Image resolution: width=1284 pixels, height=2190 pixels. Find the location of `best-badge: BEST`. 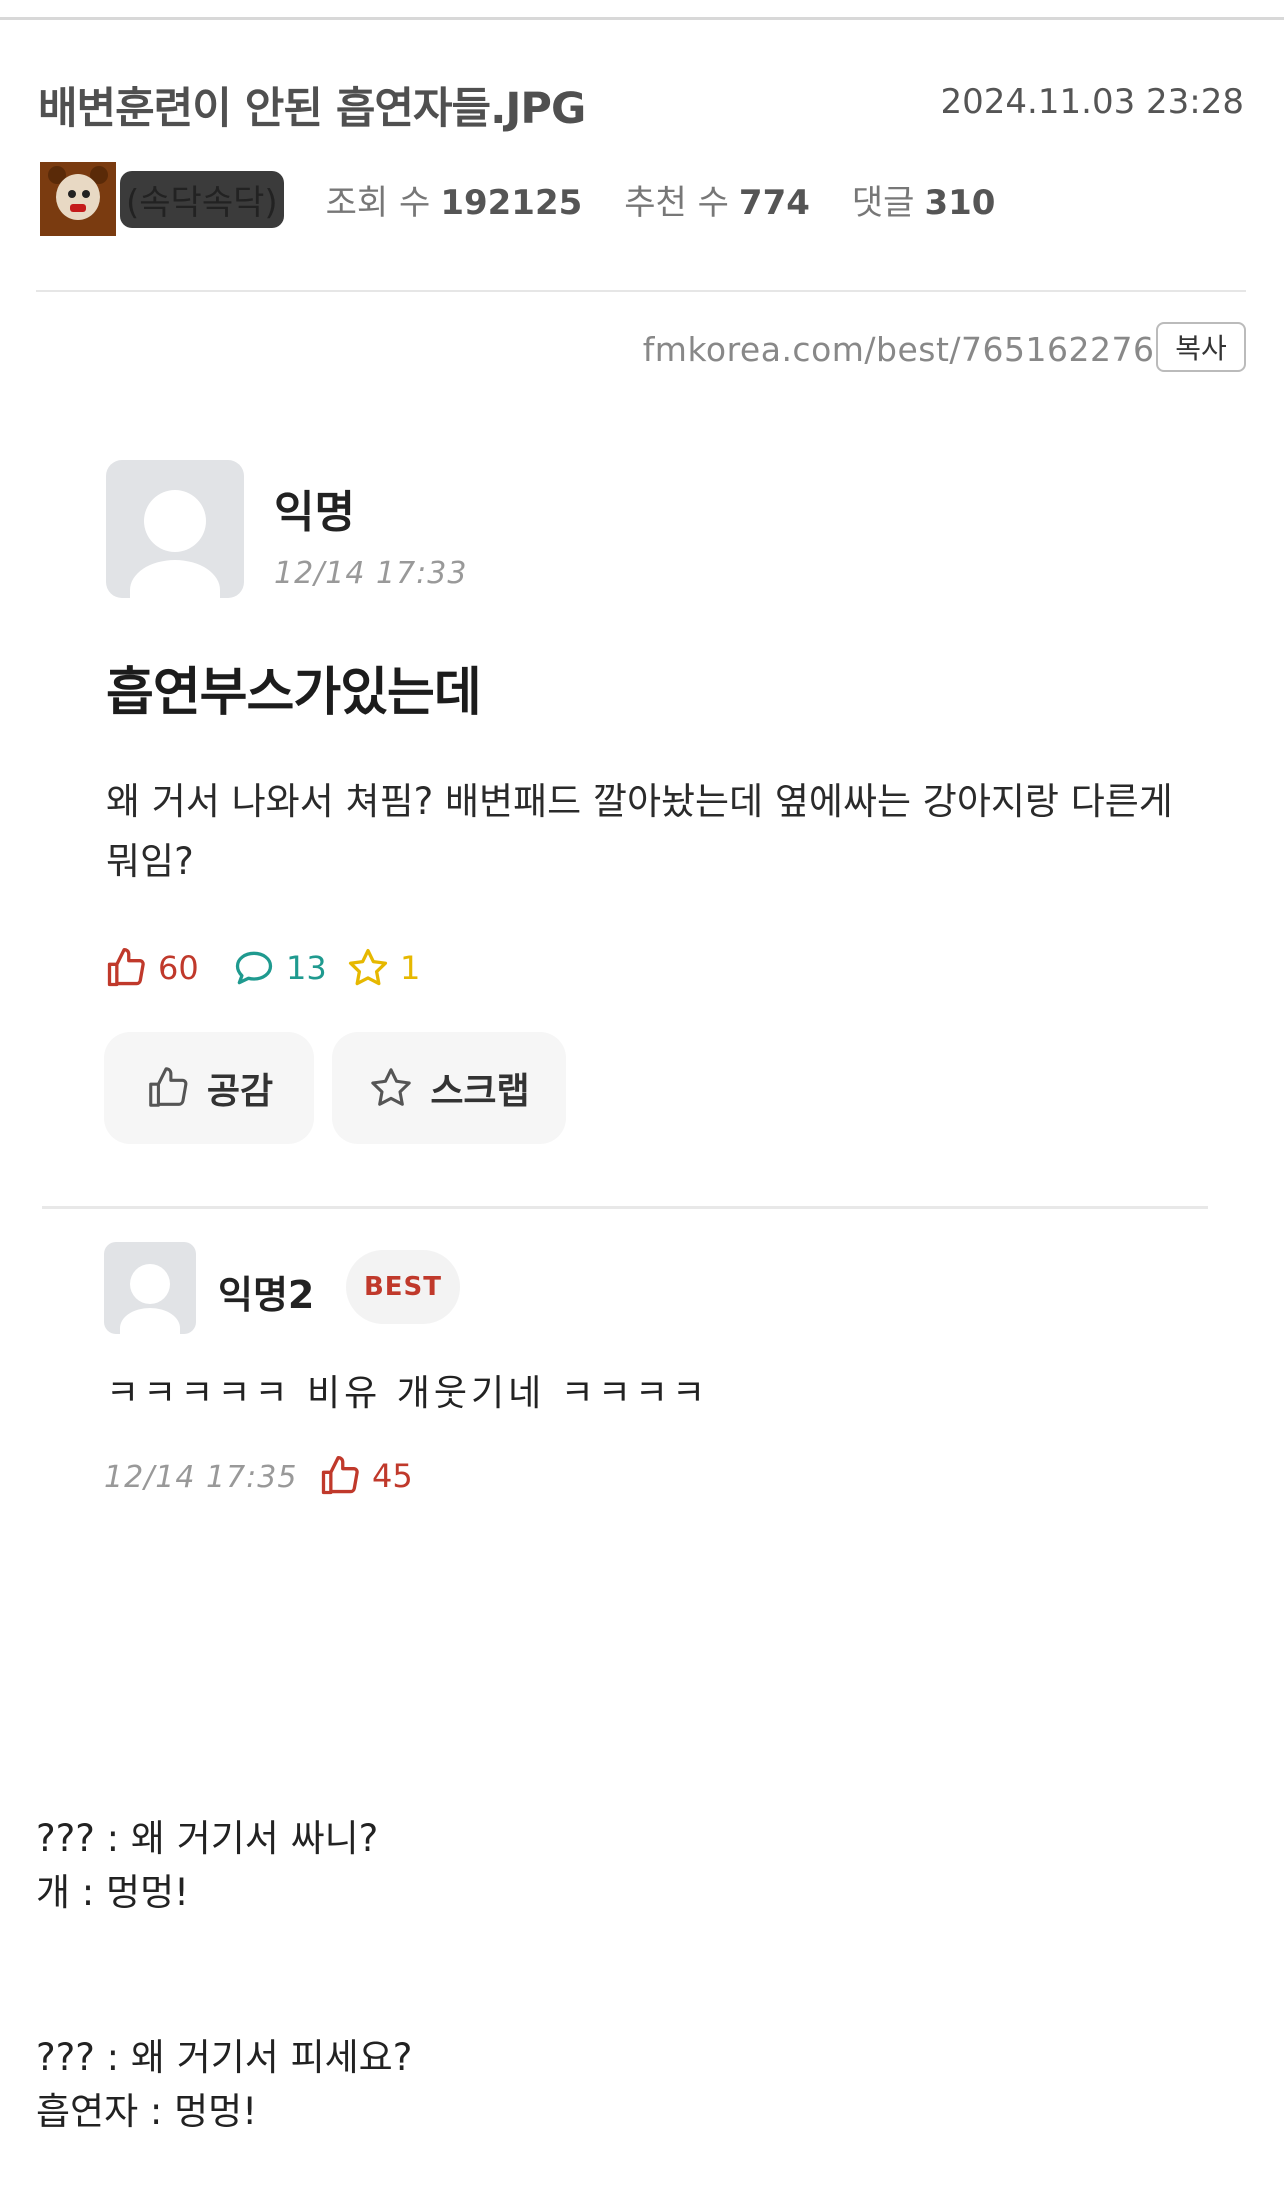

best-badge: BEST is located at coordinates (403, 1287).